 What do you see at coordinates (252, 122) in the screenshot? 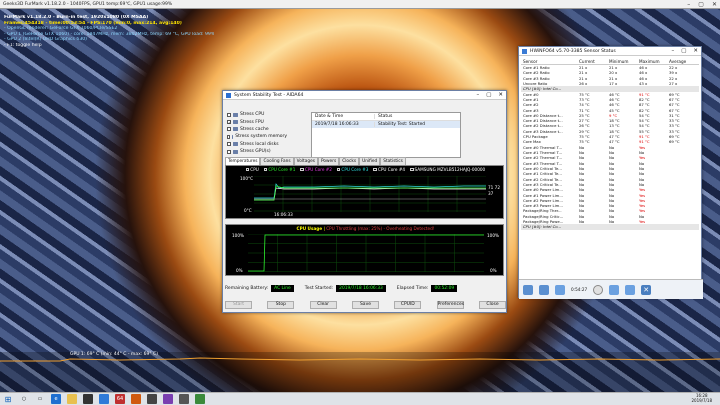
I see `option-label: Stress FPU` at bounding box center [252, 122].